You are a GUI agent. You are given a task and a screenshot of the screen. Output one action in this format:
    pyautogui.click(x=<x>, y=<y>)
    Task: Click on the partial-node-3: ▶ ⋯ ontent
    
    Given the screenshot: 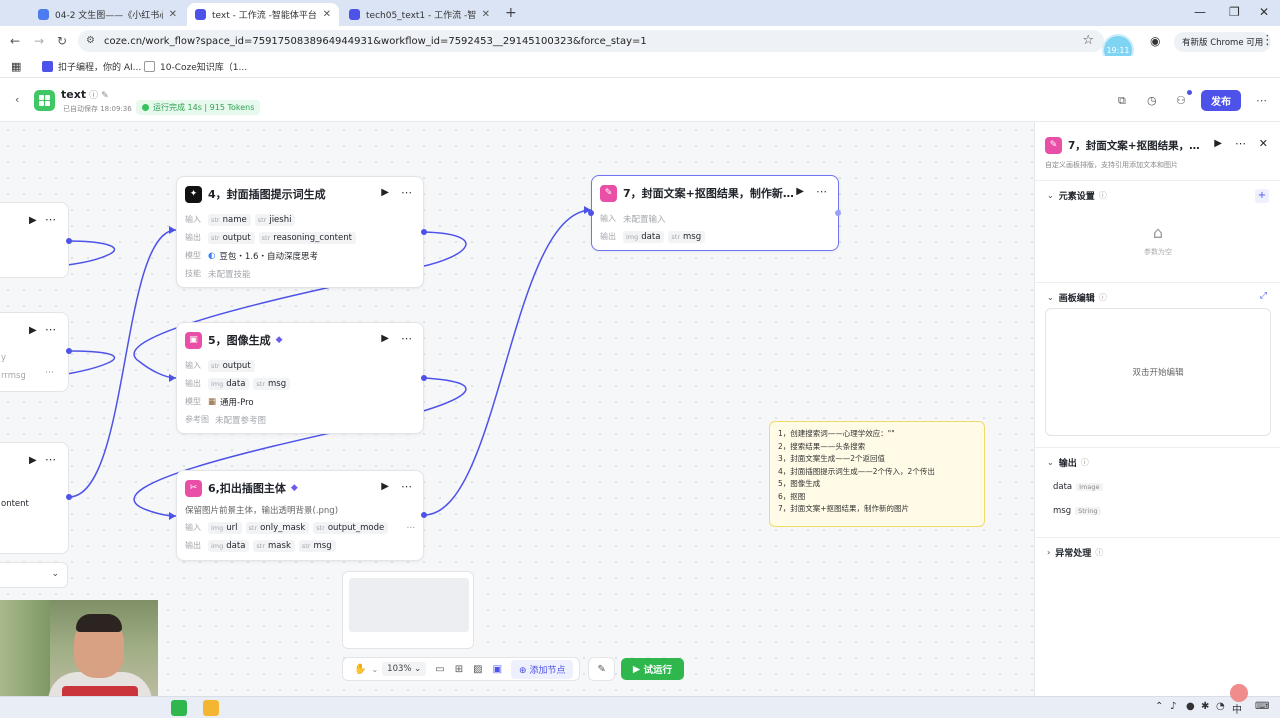 What is the action you would take?
    pyautogui.click(x=34, y=498)
    